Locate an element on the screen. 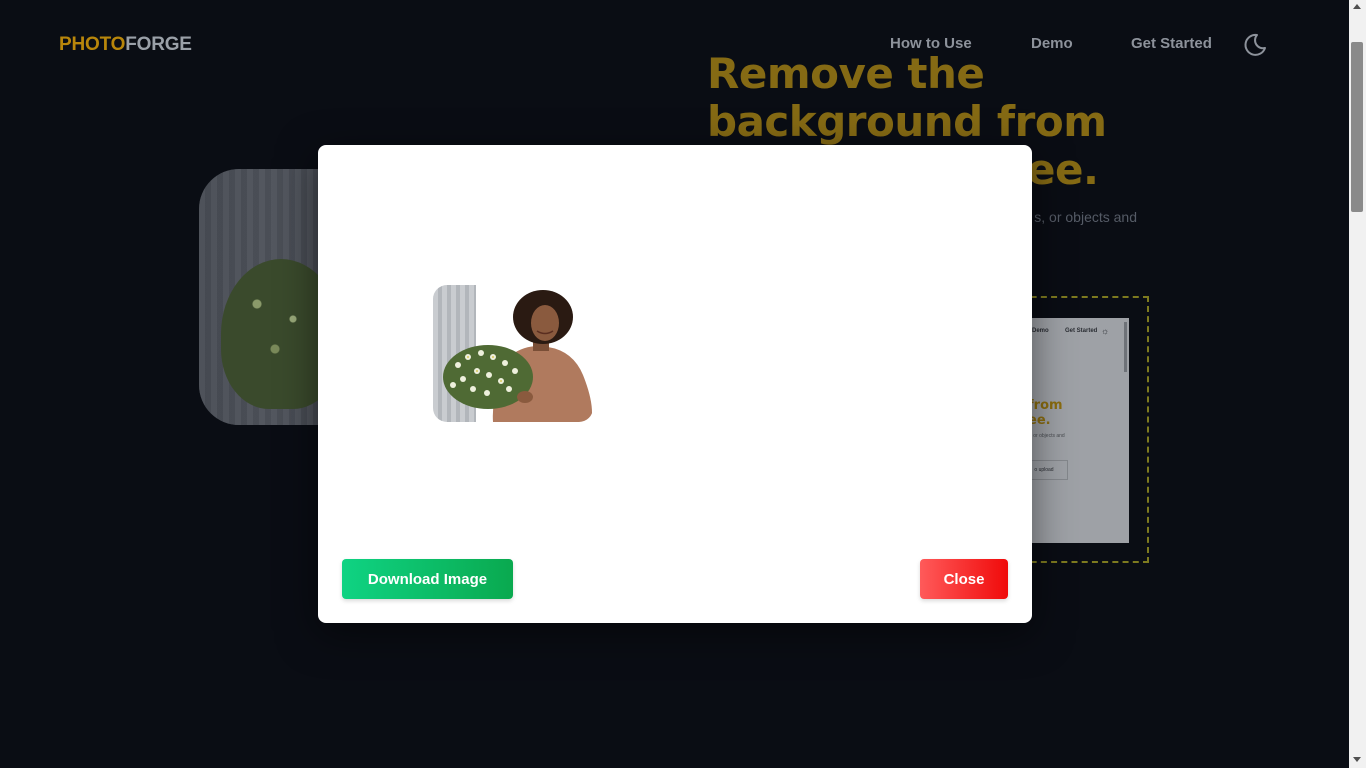  preview-title: from ee. is located at coordinates (1045, 413).